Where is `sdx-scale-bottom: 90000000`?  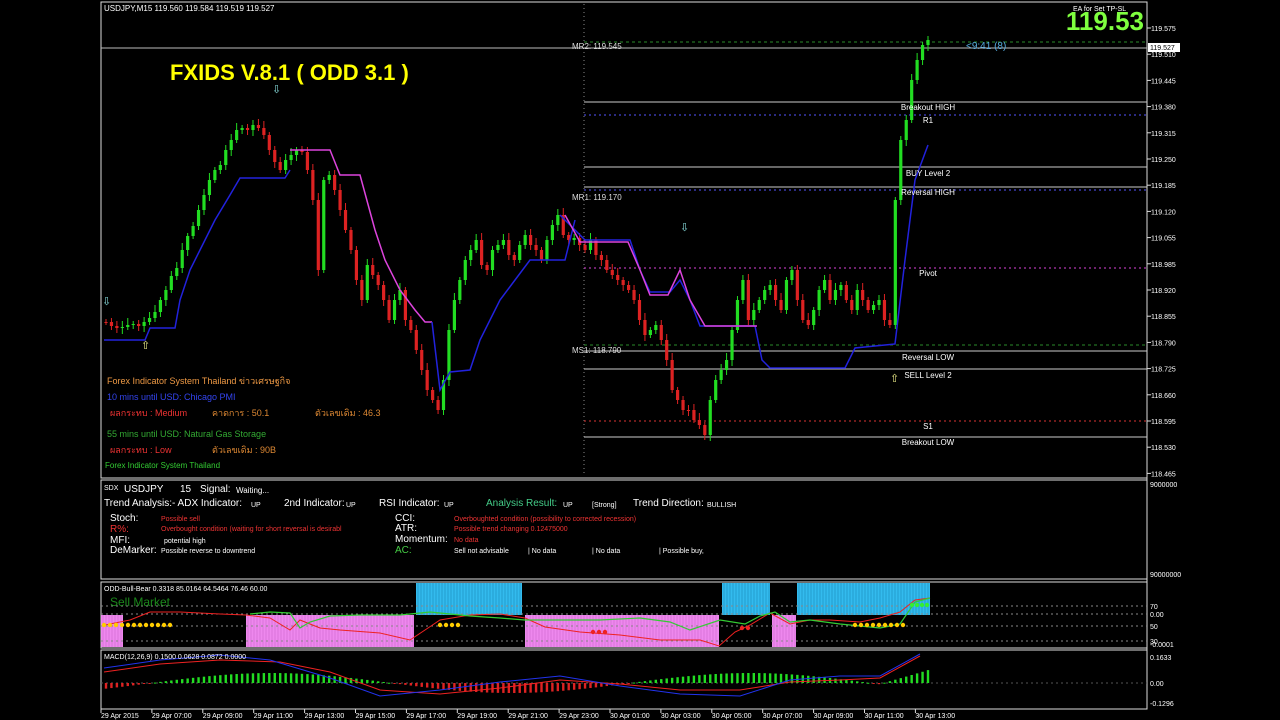
sdx-scale-bottom: 90000000 is located at coordinates (1165, 575).